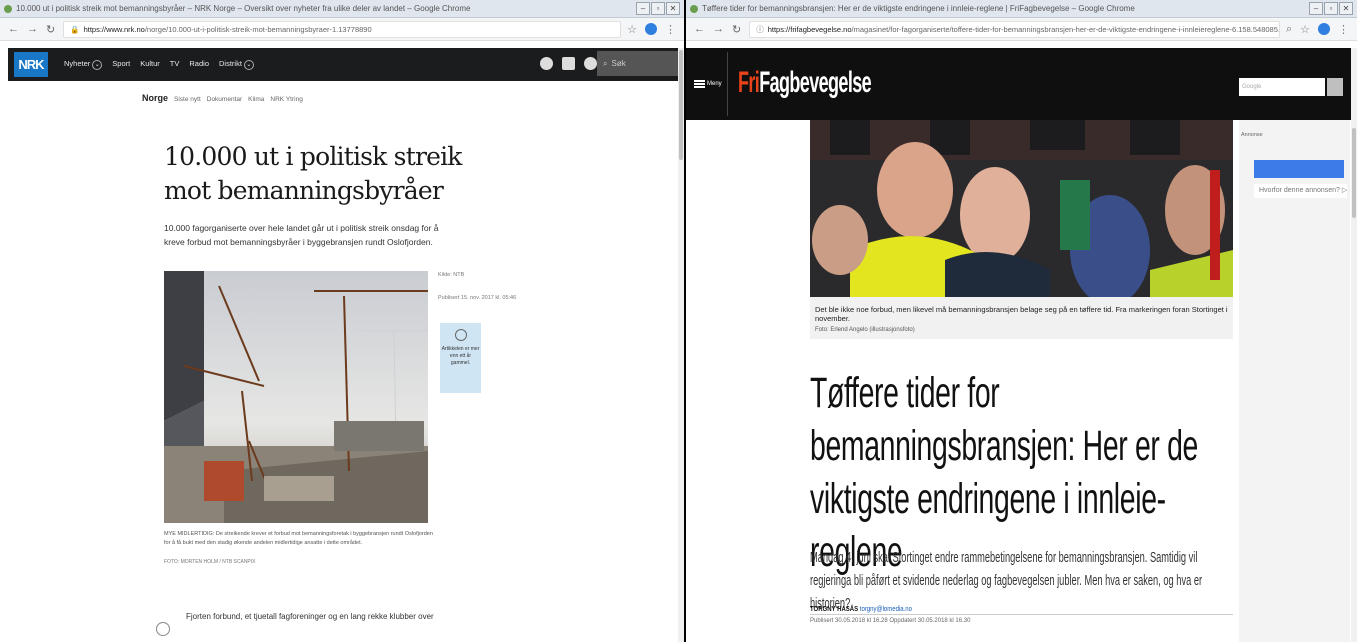 Image resolution: width=1357 pixels, height=642 pixels. I want to click on zoom-icon: ⌕, so click(1289, 29).